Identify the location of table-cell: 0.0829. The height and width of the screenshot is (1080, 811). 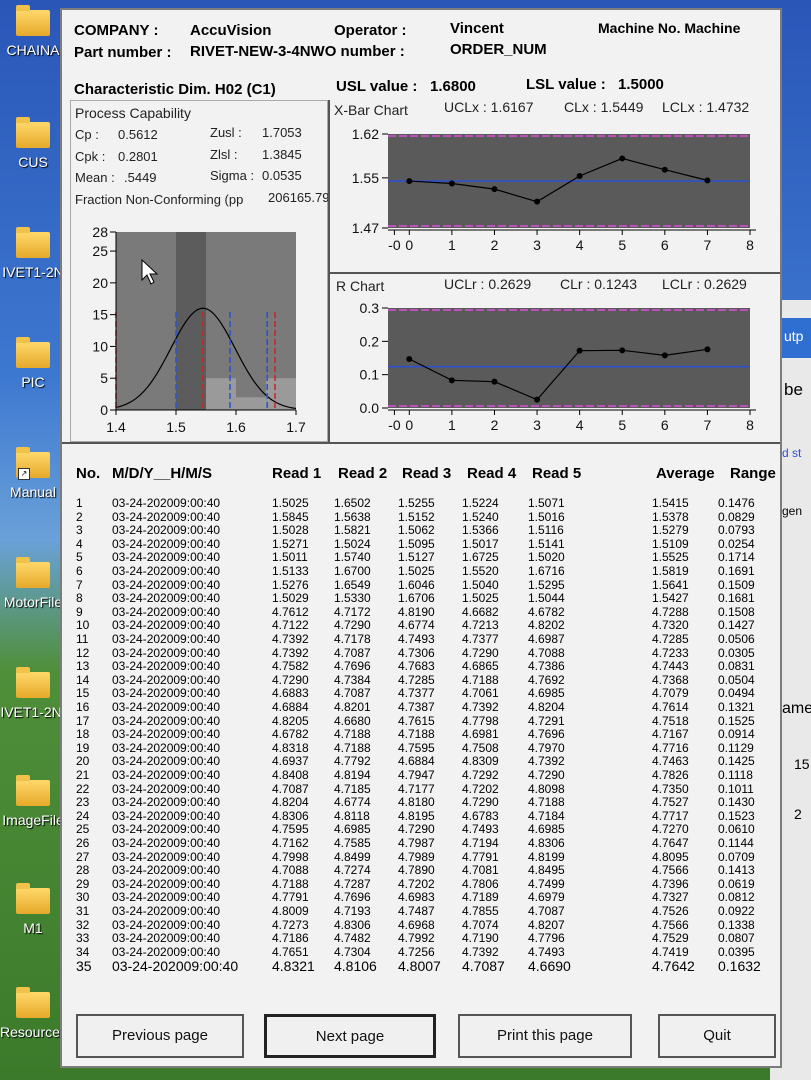
(736, 516).